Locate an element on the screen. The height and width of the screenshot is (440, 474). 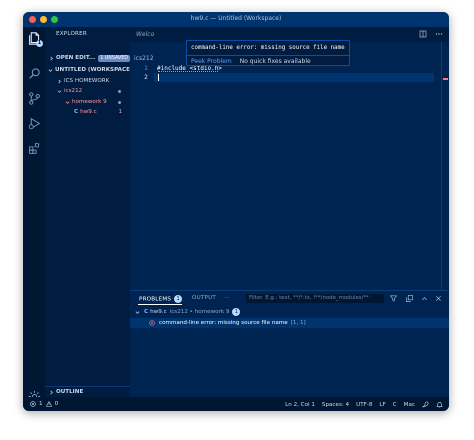
problems-status: 1 0 is located at coordinates (44, 404).